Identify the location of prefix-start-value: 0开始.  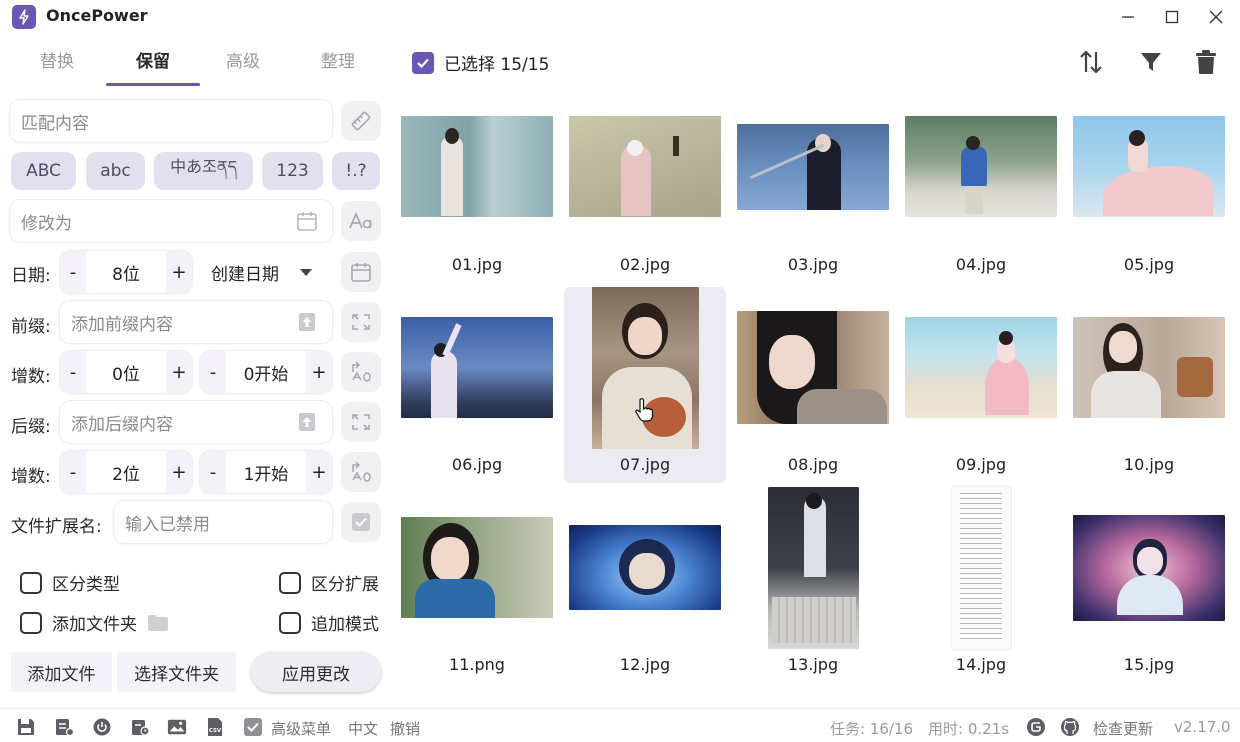
(266, 372).